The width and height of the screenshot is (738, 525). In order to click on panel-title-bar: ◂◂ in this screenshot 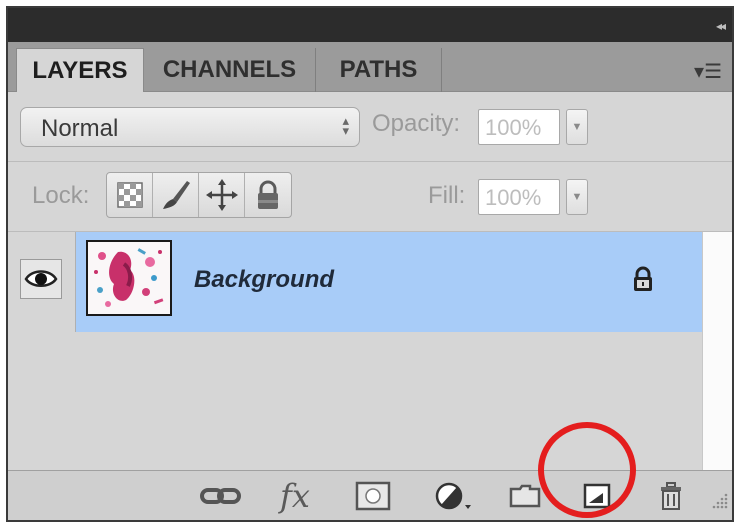, I will do `click(370, 25)`.